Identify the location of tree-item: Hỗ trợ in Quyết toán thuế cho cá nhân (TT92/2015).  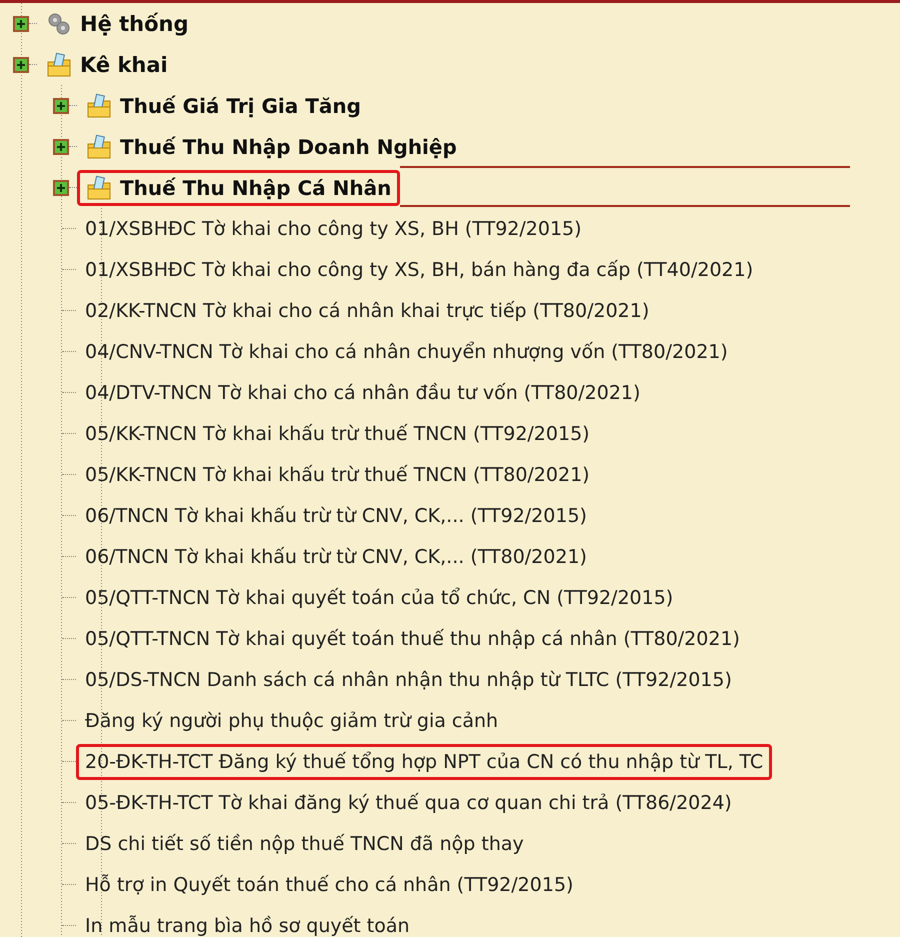
(329, 885).